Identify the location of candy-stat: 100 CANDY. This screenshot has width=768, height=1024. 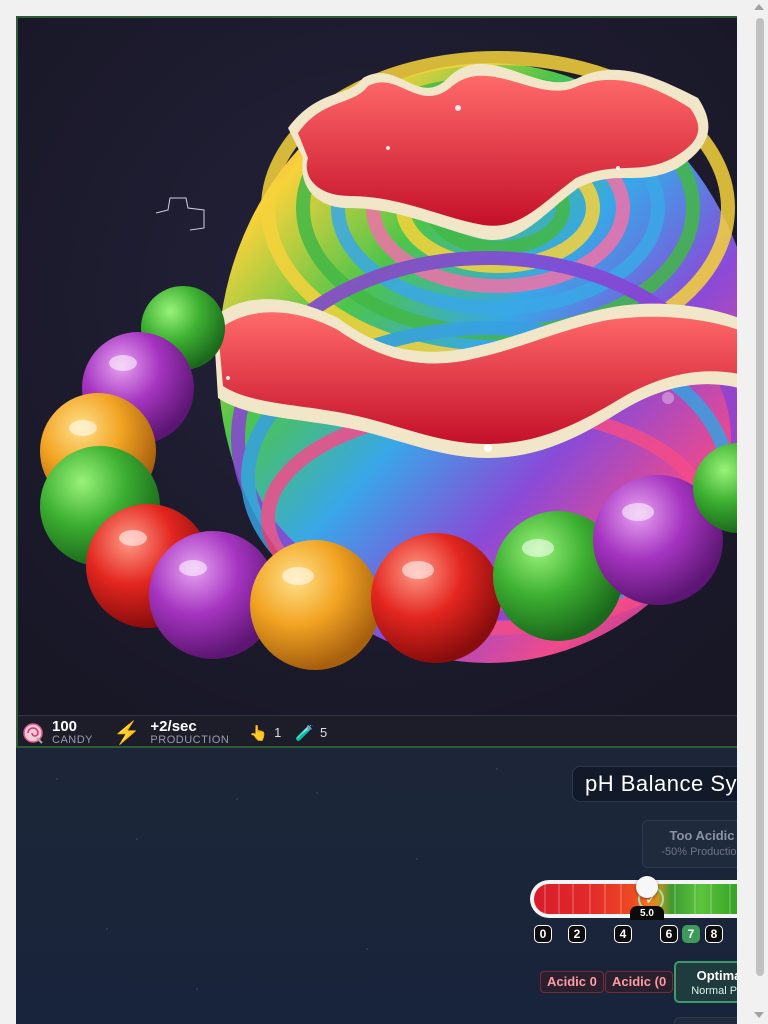
(57, 732).